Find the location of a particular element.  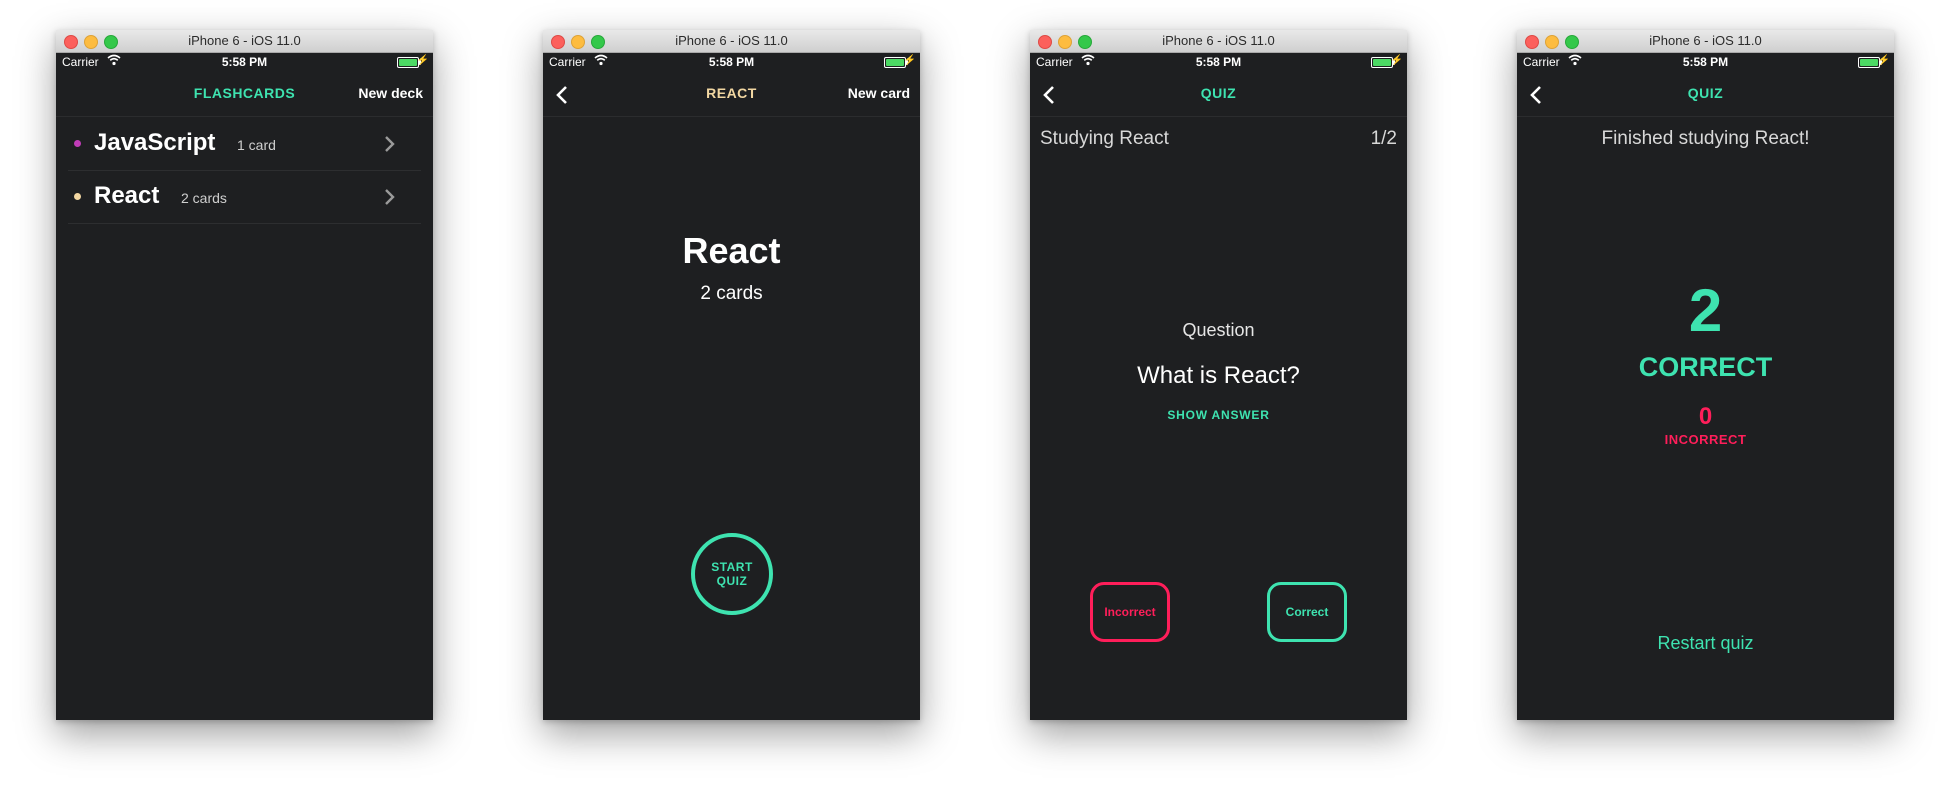

question-text: What is React? is located at coordinates (1218, 375).